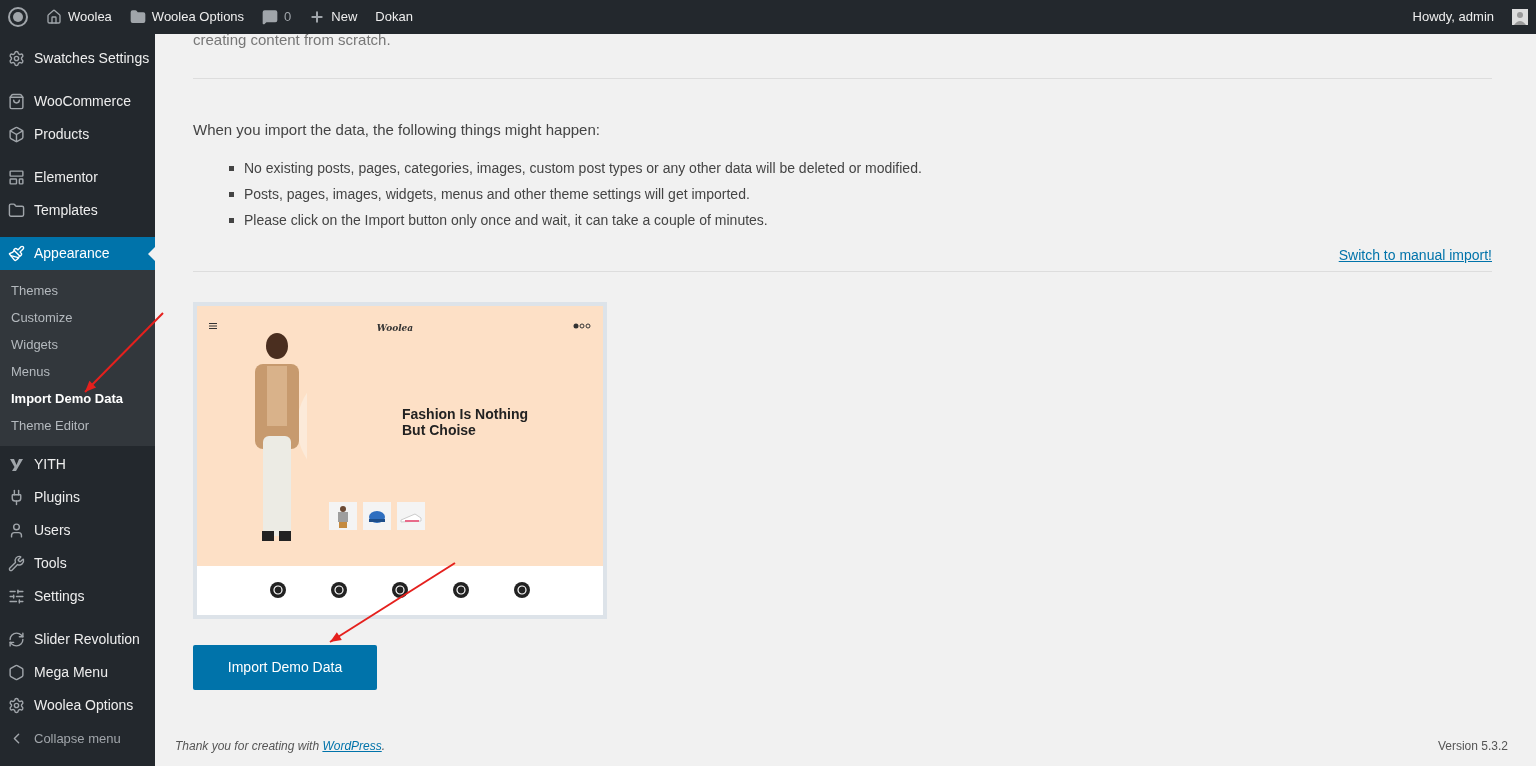 The height and width of the screenshot is (766, 1536). Describe the element at coordinates (77, 134) in the screenshot. I see `menu-item: Products` at that location.